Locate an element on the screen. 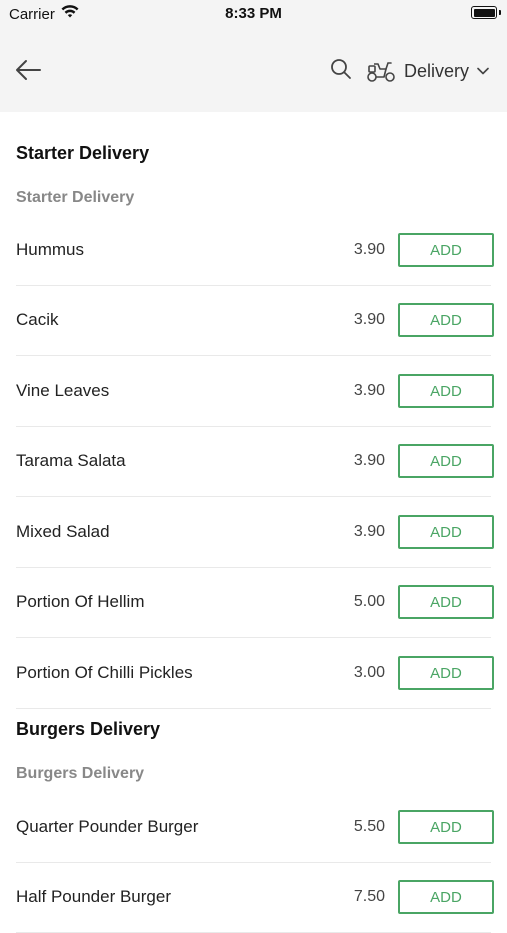  search-icon is located at coordinates (341, 71).